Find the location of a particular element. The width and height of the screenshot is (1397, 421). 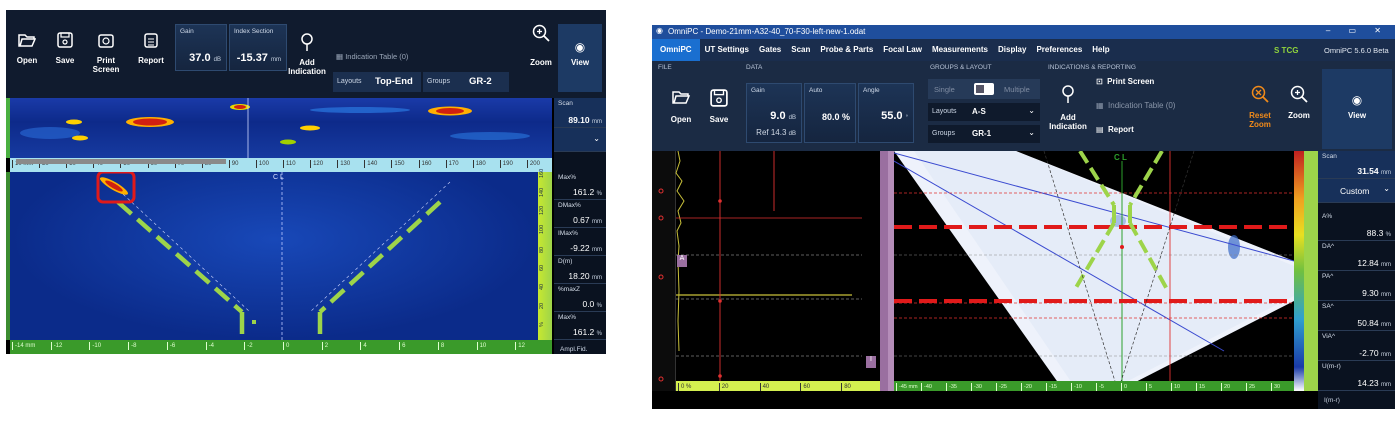

groups-select-r: Groups GR-1 ⌄ is located at coordinates (984, 134).